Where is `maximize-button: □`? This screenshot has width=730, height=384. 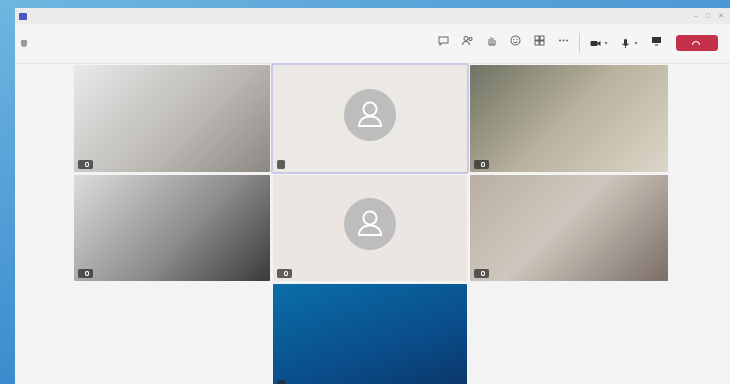 maximize-button: □ is located at coordinates (708, 16).